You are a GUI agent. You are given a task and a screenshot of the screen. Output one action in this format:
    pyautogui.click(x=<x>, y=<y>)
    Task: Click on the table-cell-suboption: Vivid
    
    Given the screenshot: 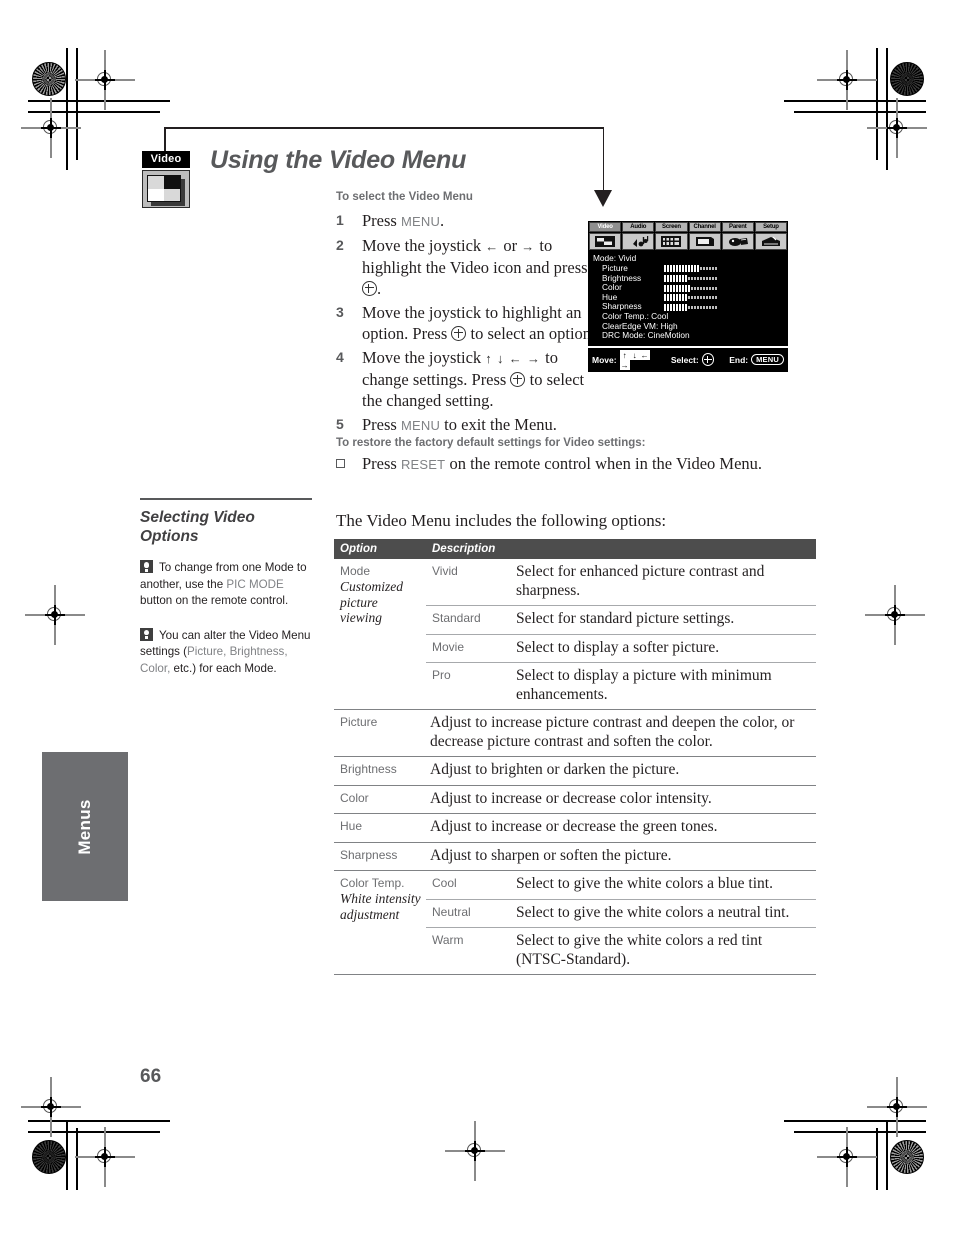 What is the action you would take?
    pyautogui.click(x=445, y=571)
    